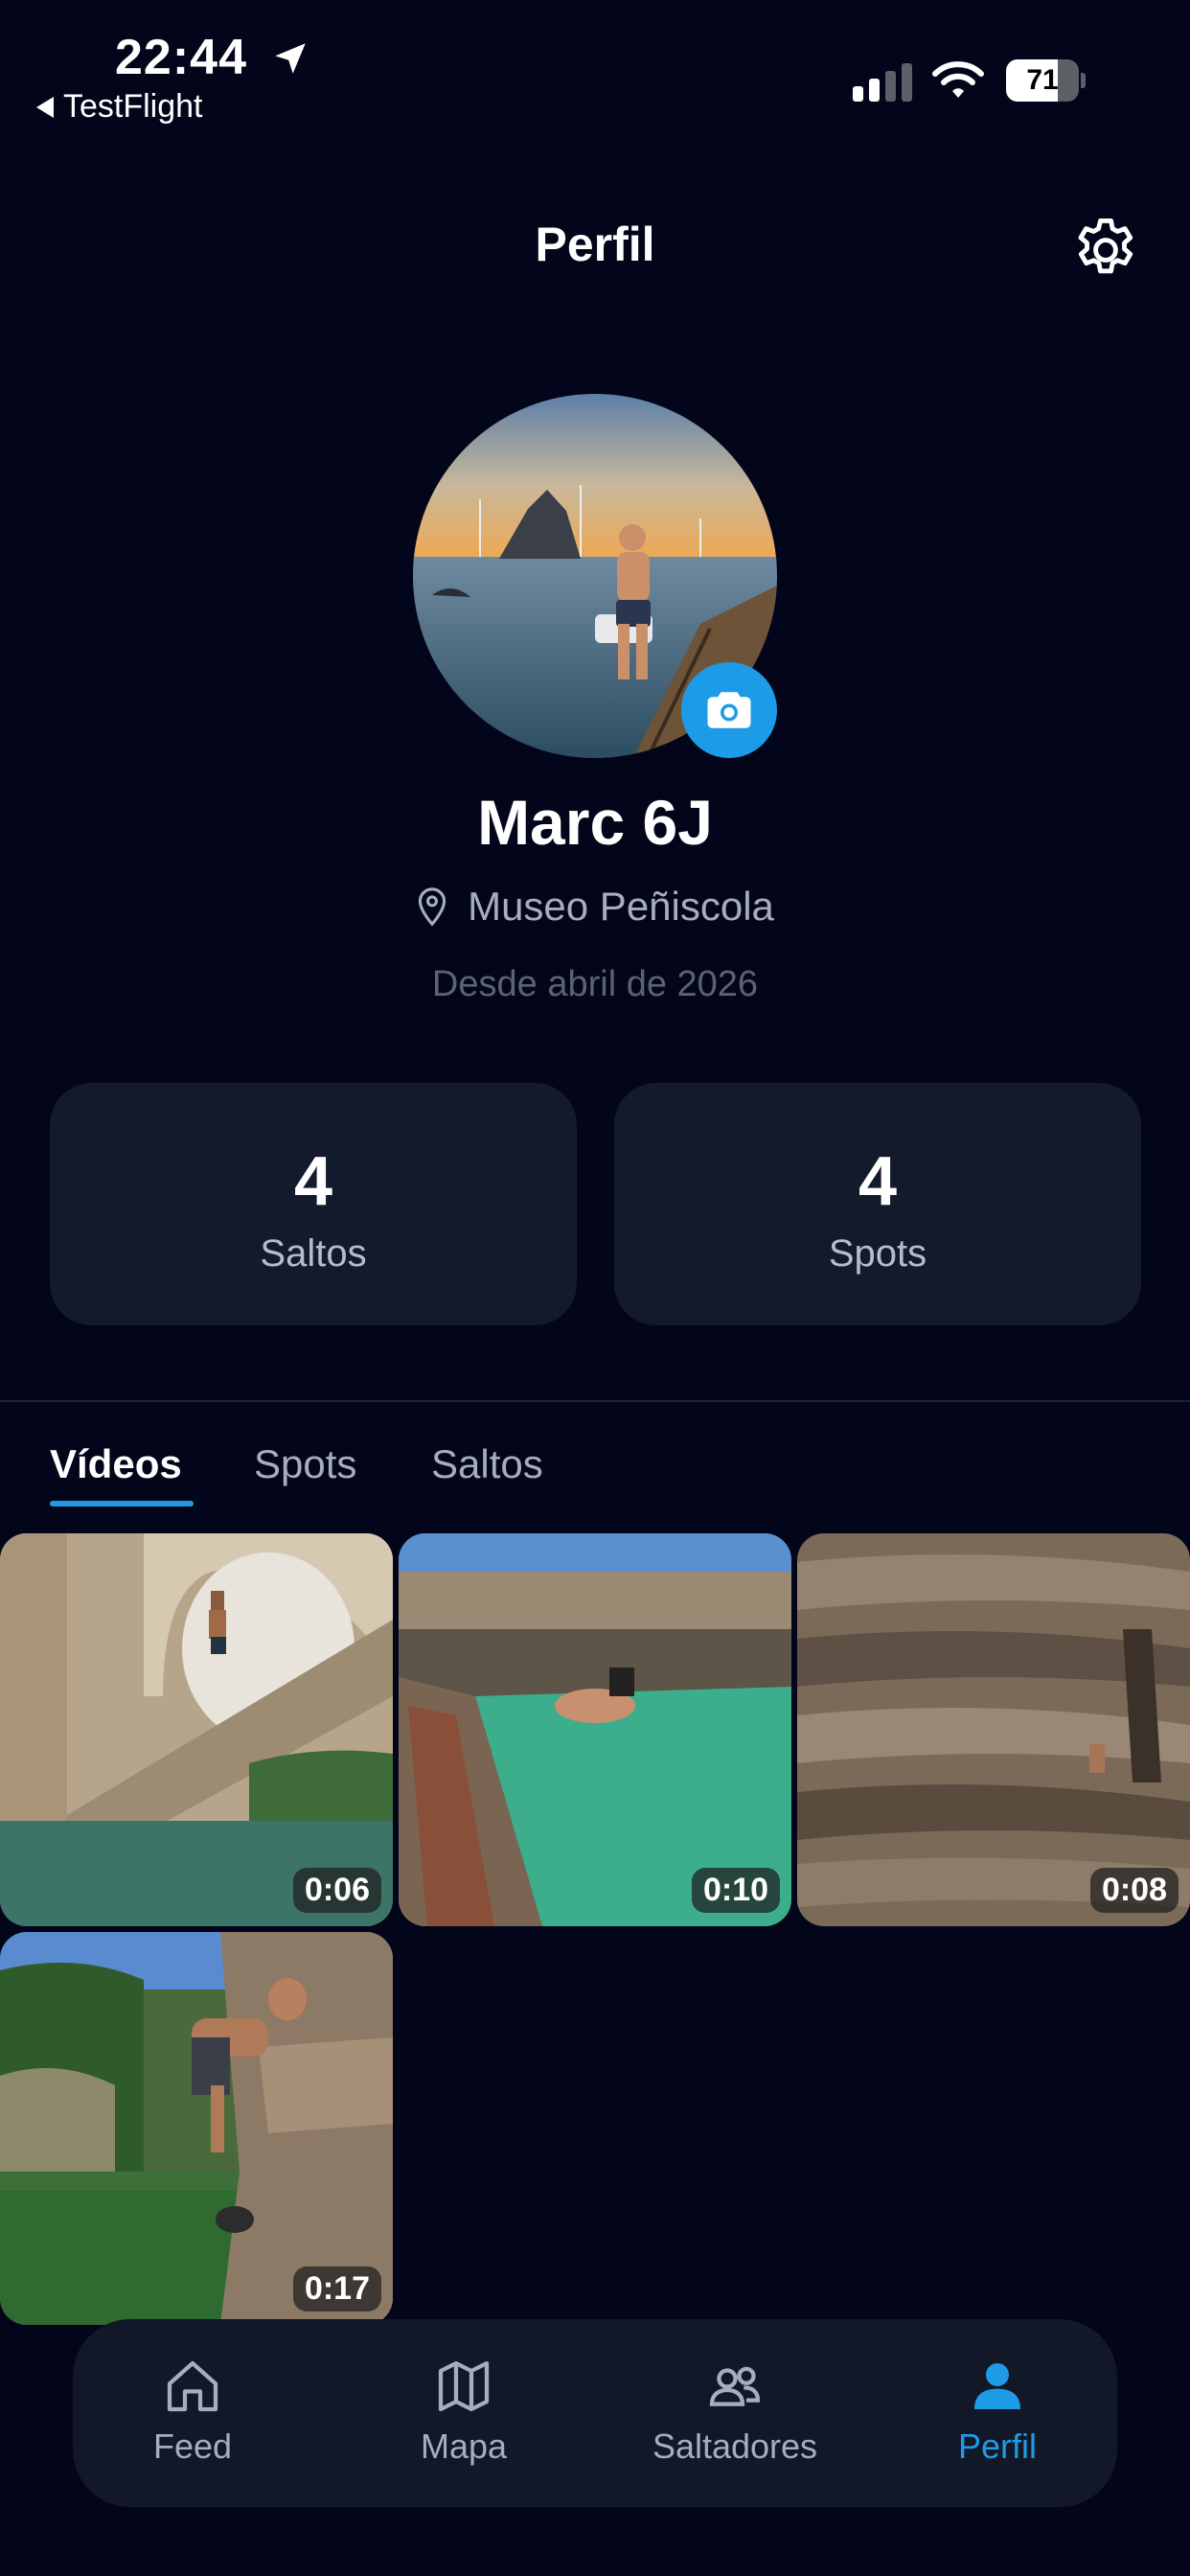 The height and width of the screenshot is (2576, 1190). Describe the element at coordinates (122, 1503) in the screenshot. I see `active-tab-indicator` at that location.